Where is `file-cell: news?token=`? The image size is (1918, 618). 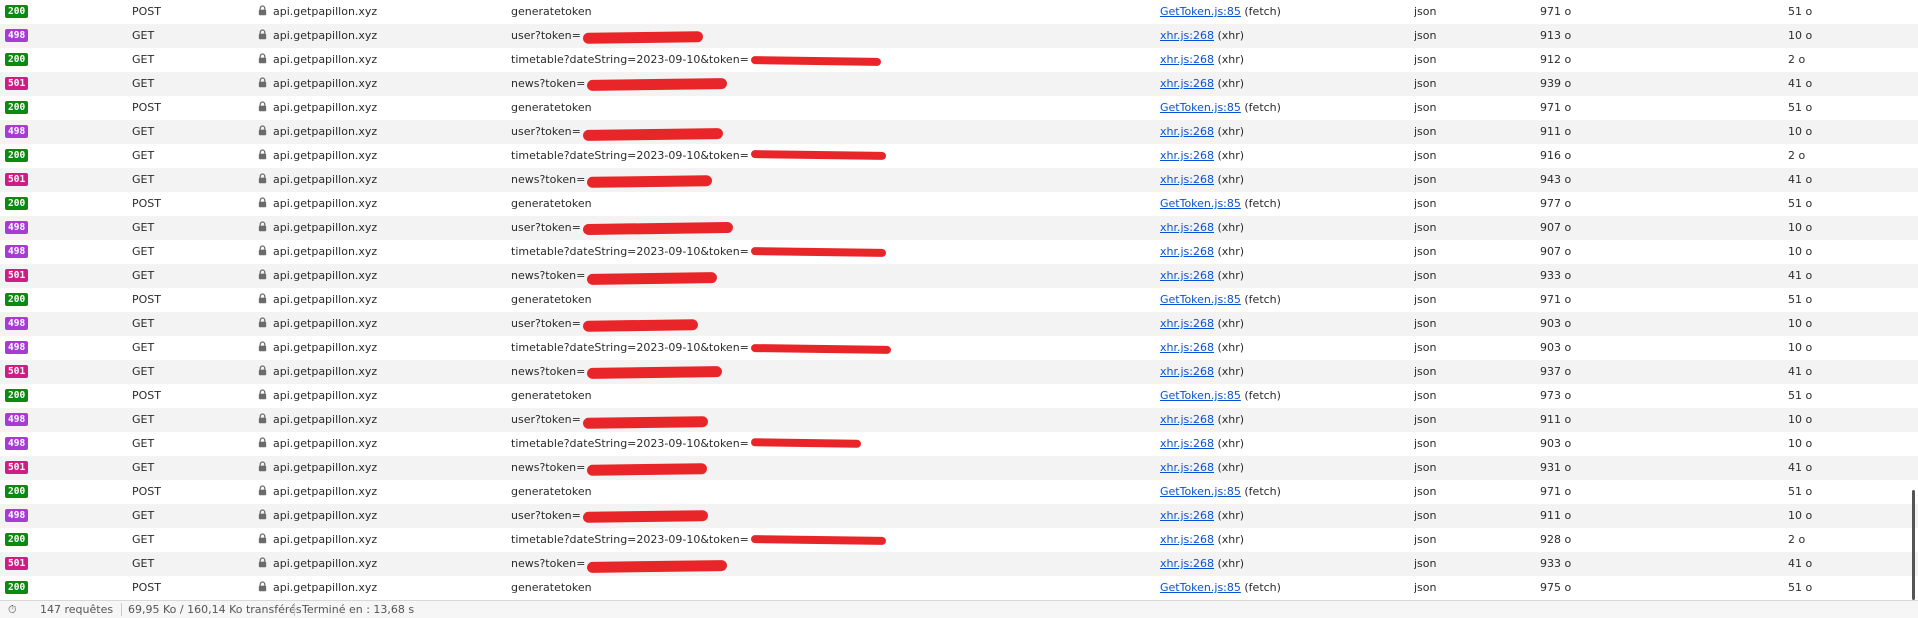 file-cell: news?token= is located at coordinates (833, 84).